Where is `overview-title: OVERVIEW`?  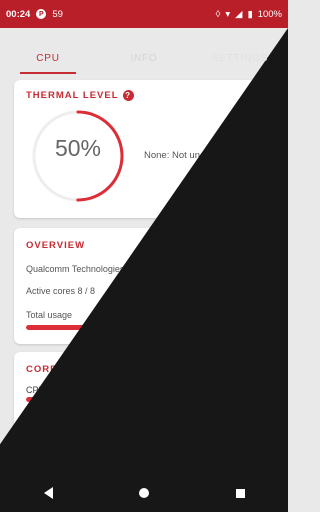 overview-title: OVERVIEW is located at coordinates (56, 245).